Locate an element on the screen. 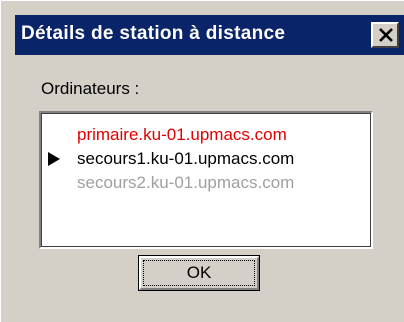 The width and height of the screenshot is (404, 322). current-arrow-icon is located at coordinates (54, 159).